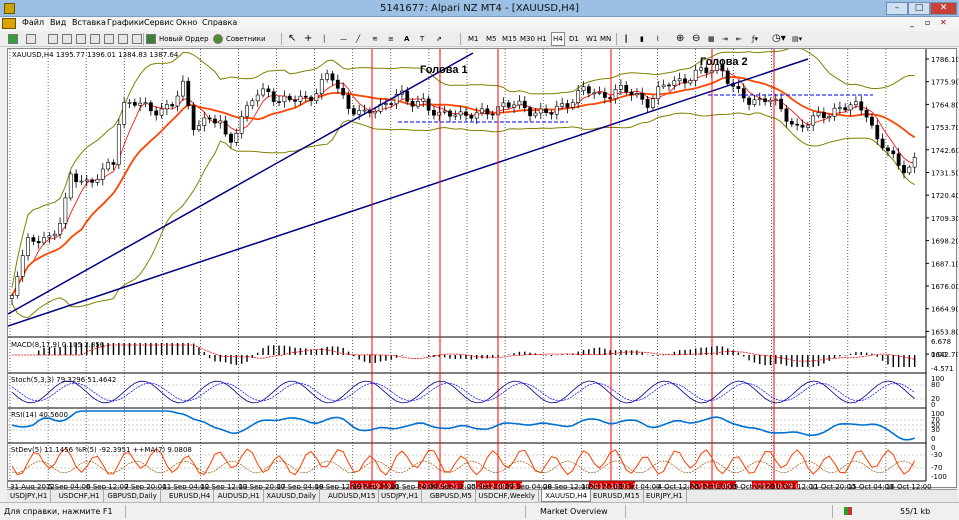 The image size is (959, 520). What do you see at coordinates (473, 39) in the screenshot?
I see `tf-m1: M1` at bounding box center [473, 39].